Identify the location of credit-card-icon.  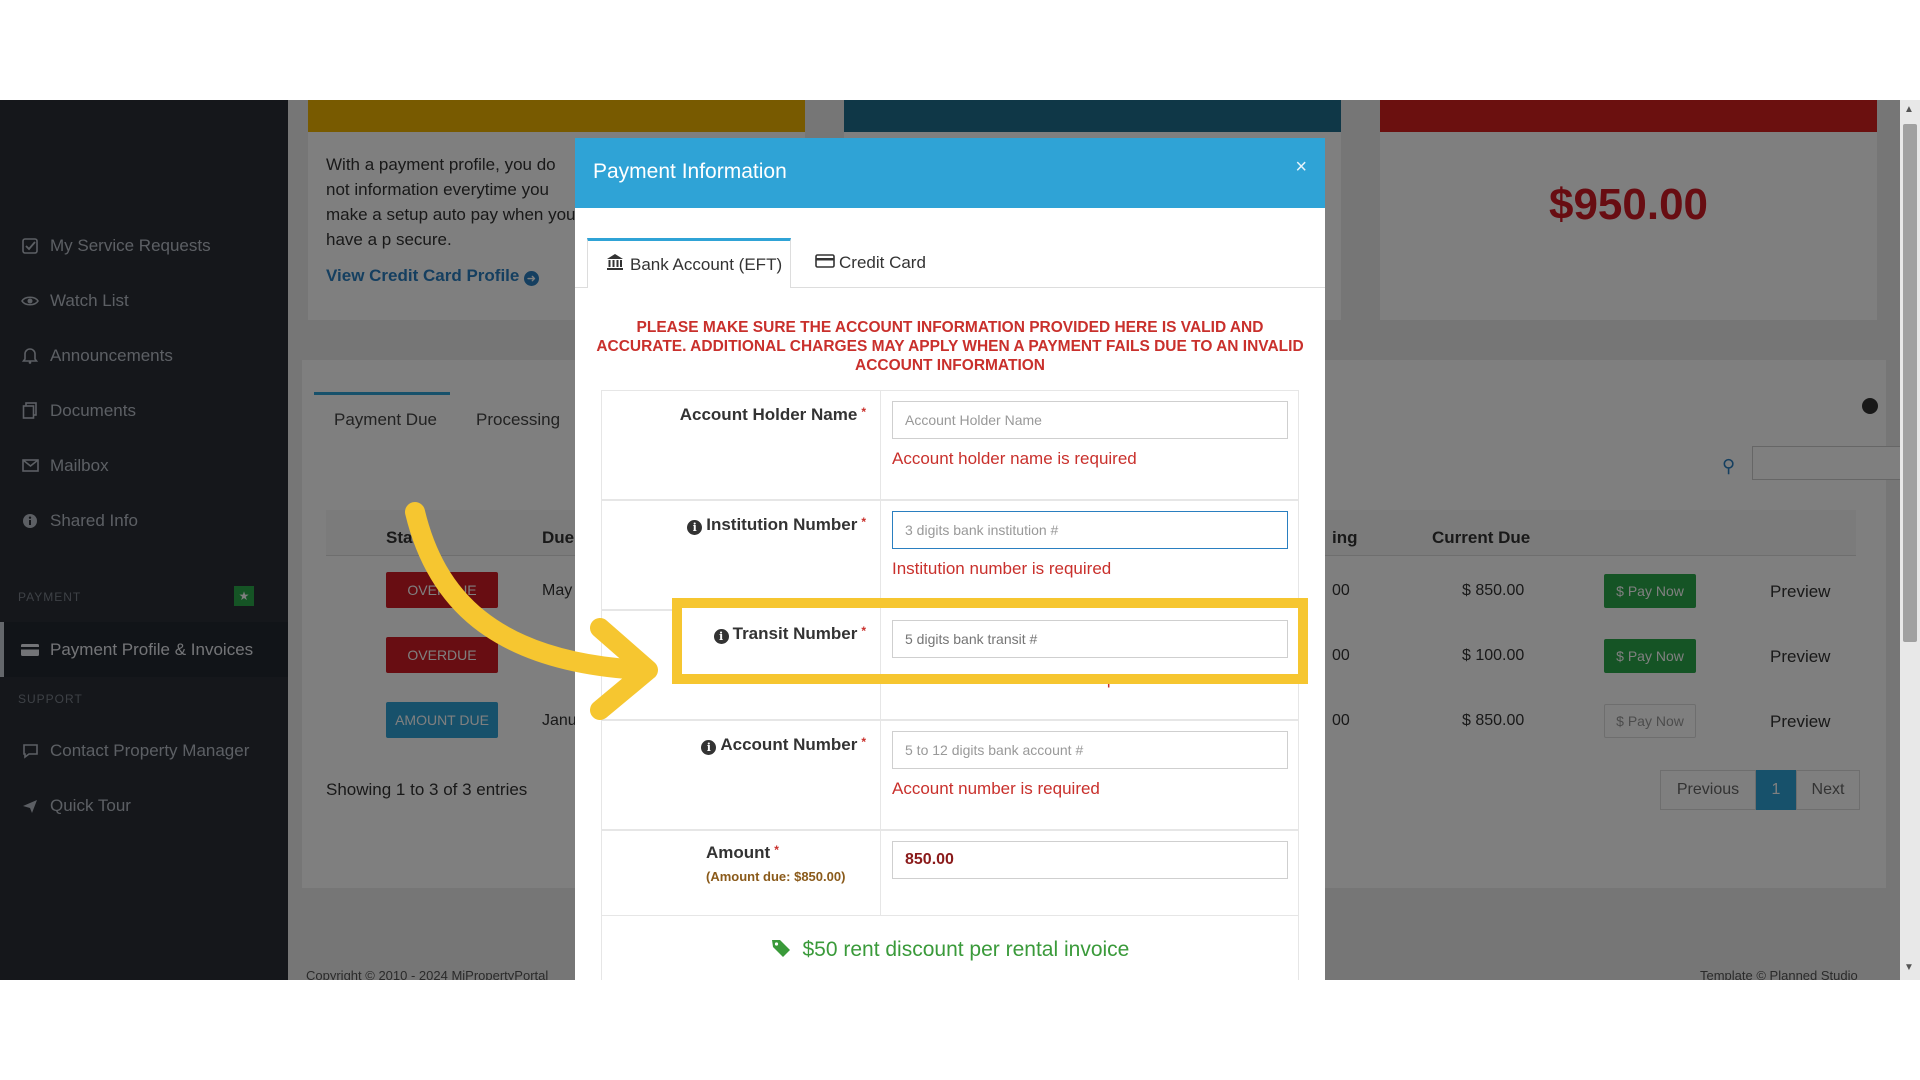
(825, 263).